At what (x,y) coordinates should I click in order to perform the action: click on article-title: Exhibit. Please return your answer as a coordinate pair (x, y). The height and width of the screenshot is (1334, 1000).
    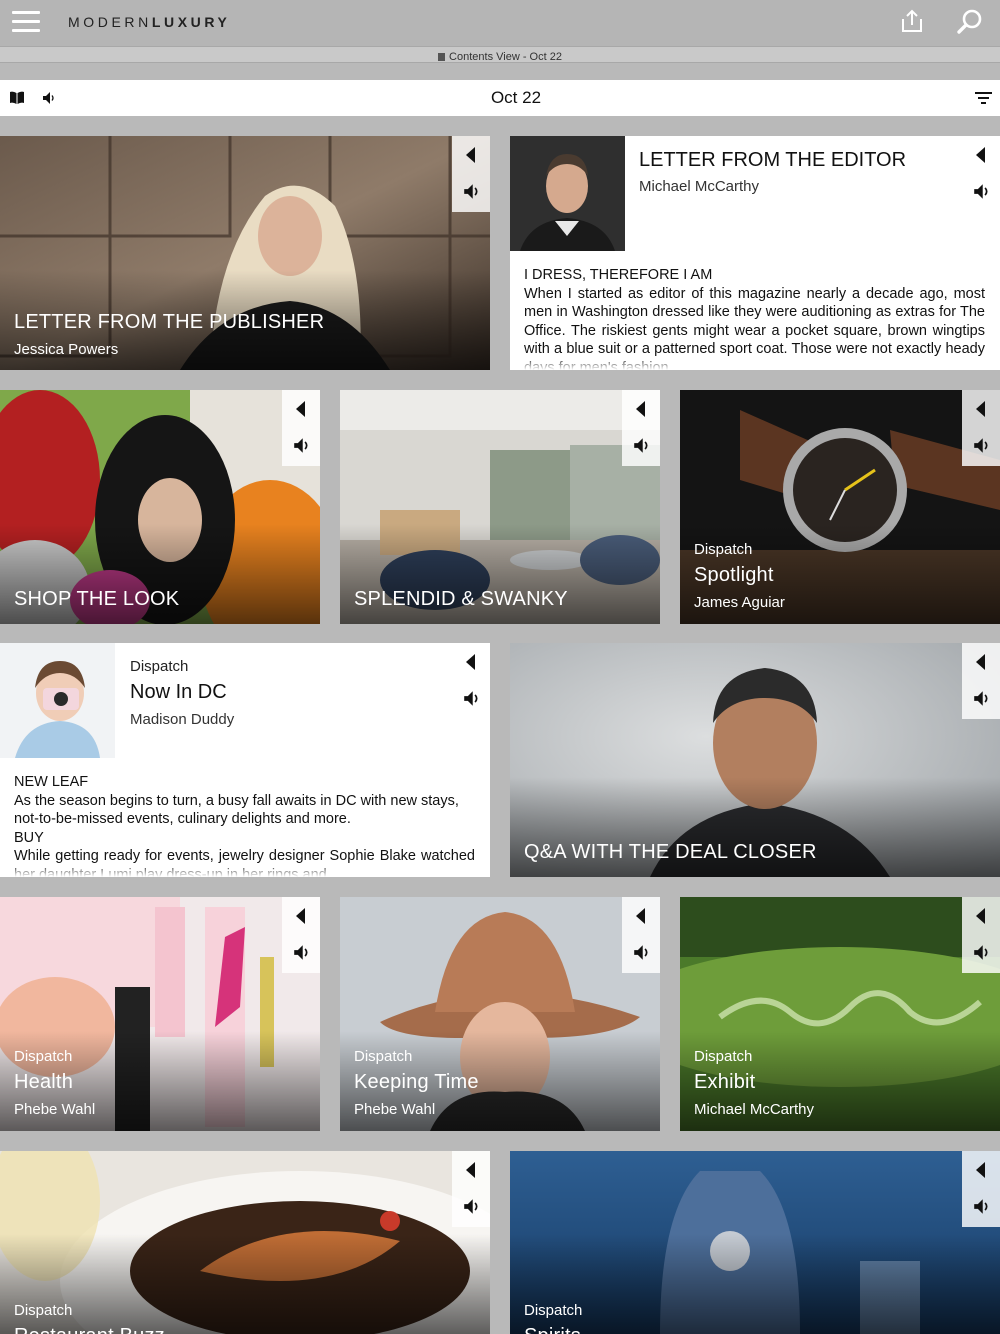
    Looking at the image, I should click on (725, 1082).